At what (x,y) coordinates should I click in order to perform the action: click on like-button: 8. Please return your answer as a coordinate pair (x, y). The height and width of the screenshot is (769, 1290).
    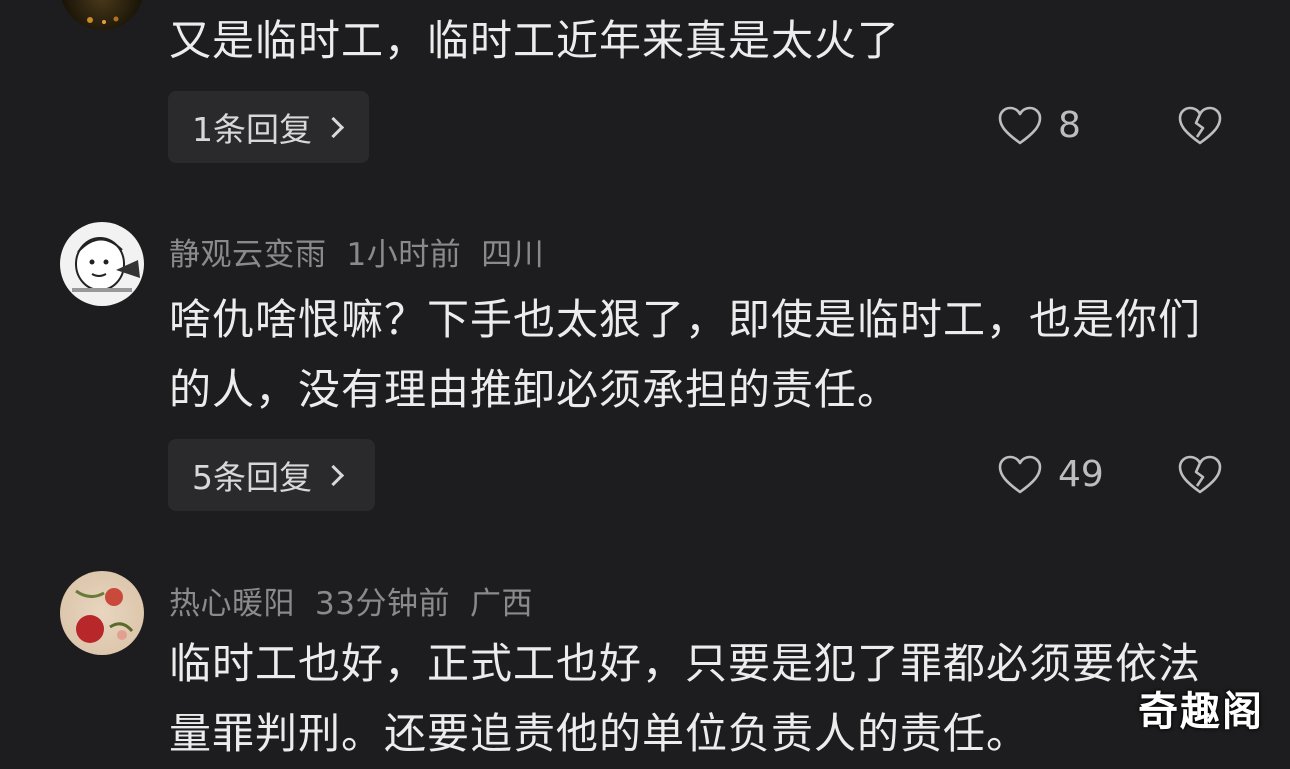
    Looking at the image, I should click on (1039, 125).